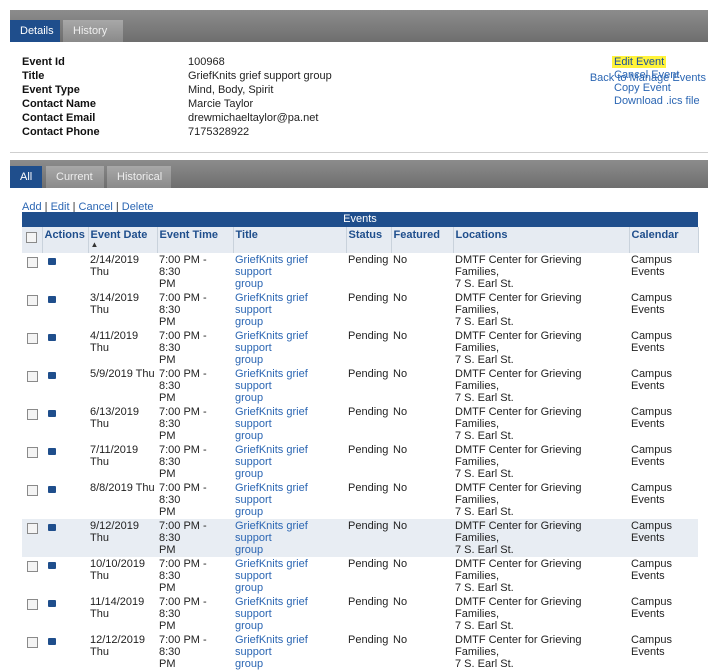  Describe the element at coordinates (117, 602) in the screenshot. I see `cell-line: 11/14/2019` at that location.